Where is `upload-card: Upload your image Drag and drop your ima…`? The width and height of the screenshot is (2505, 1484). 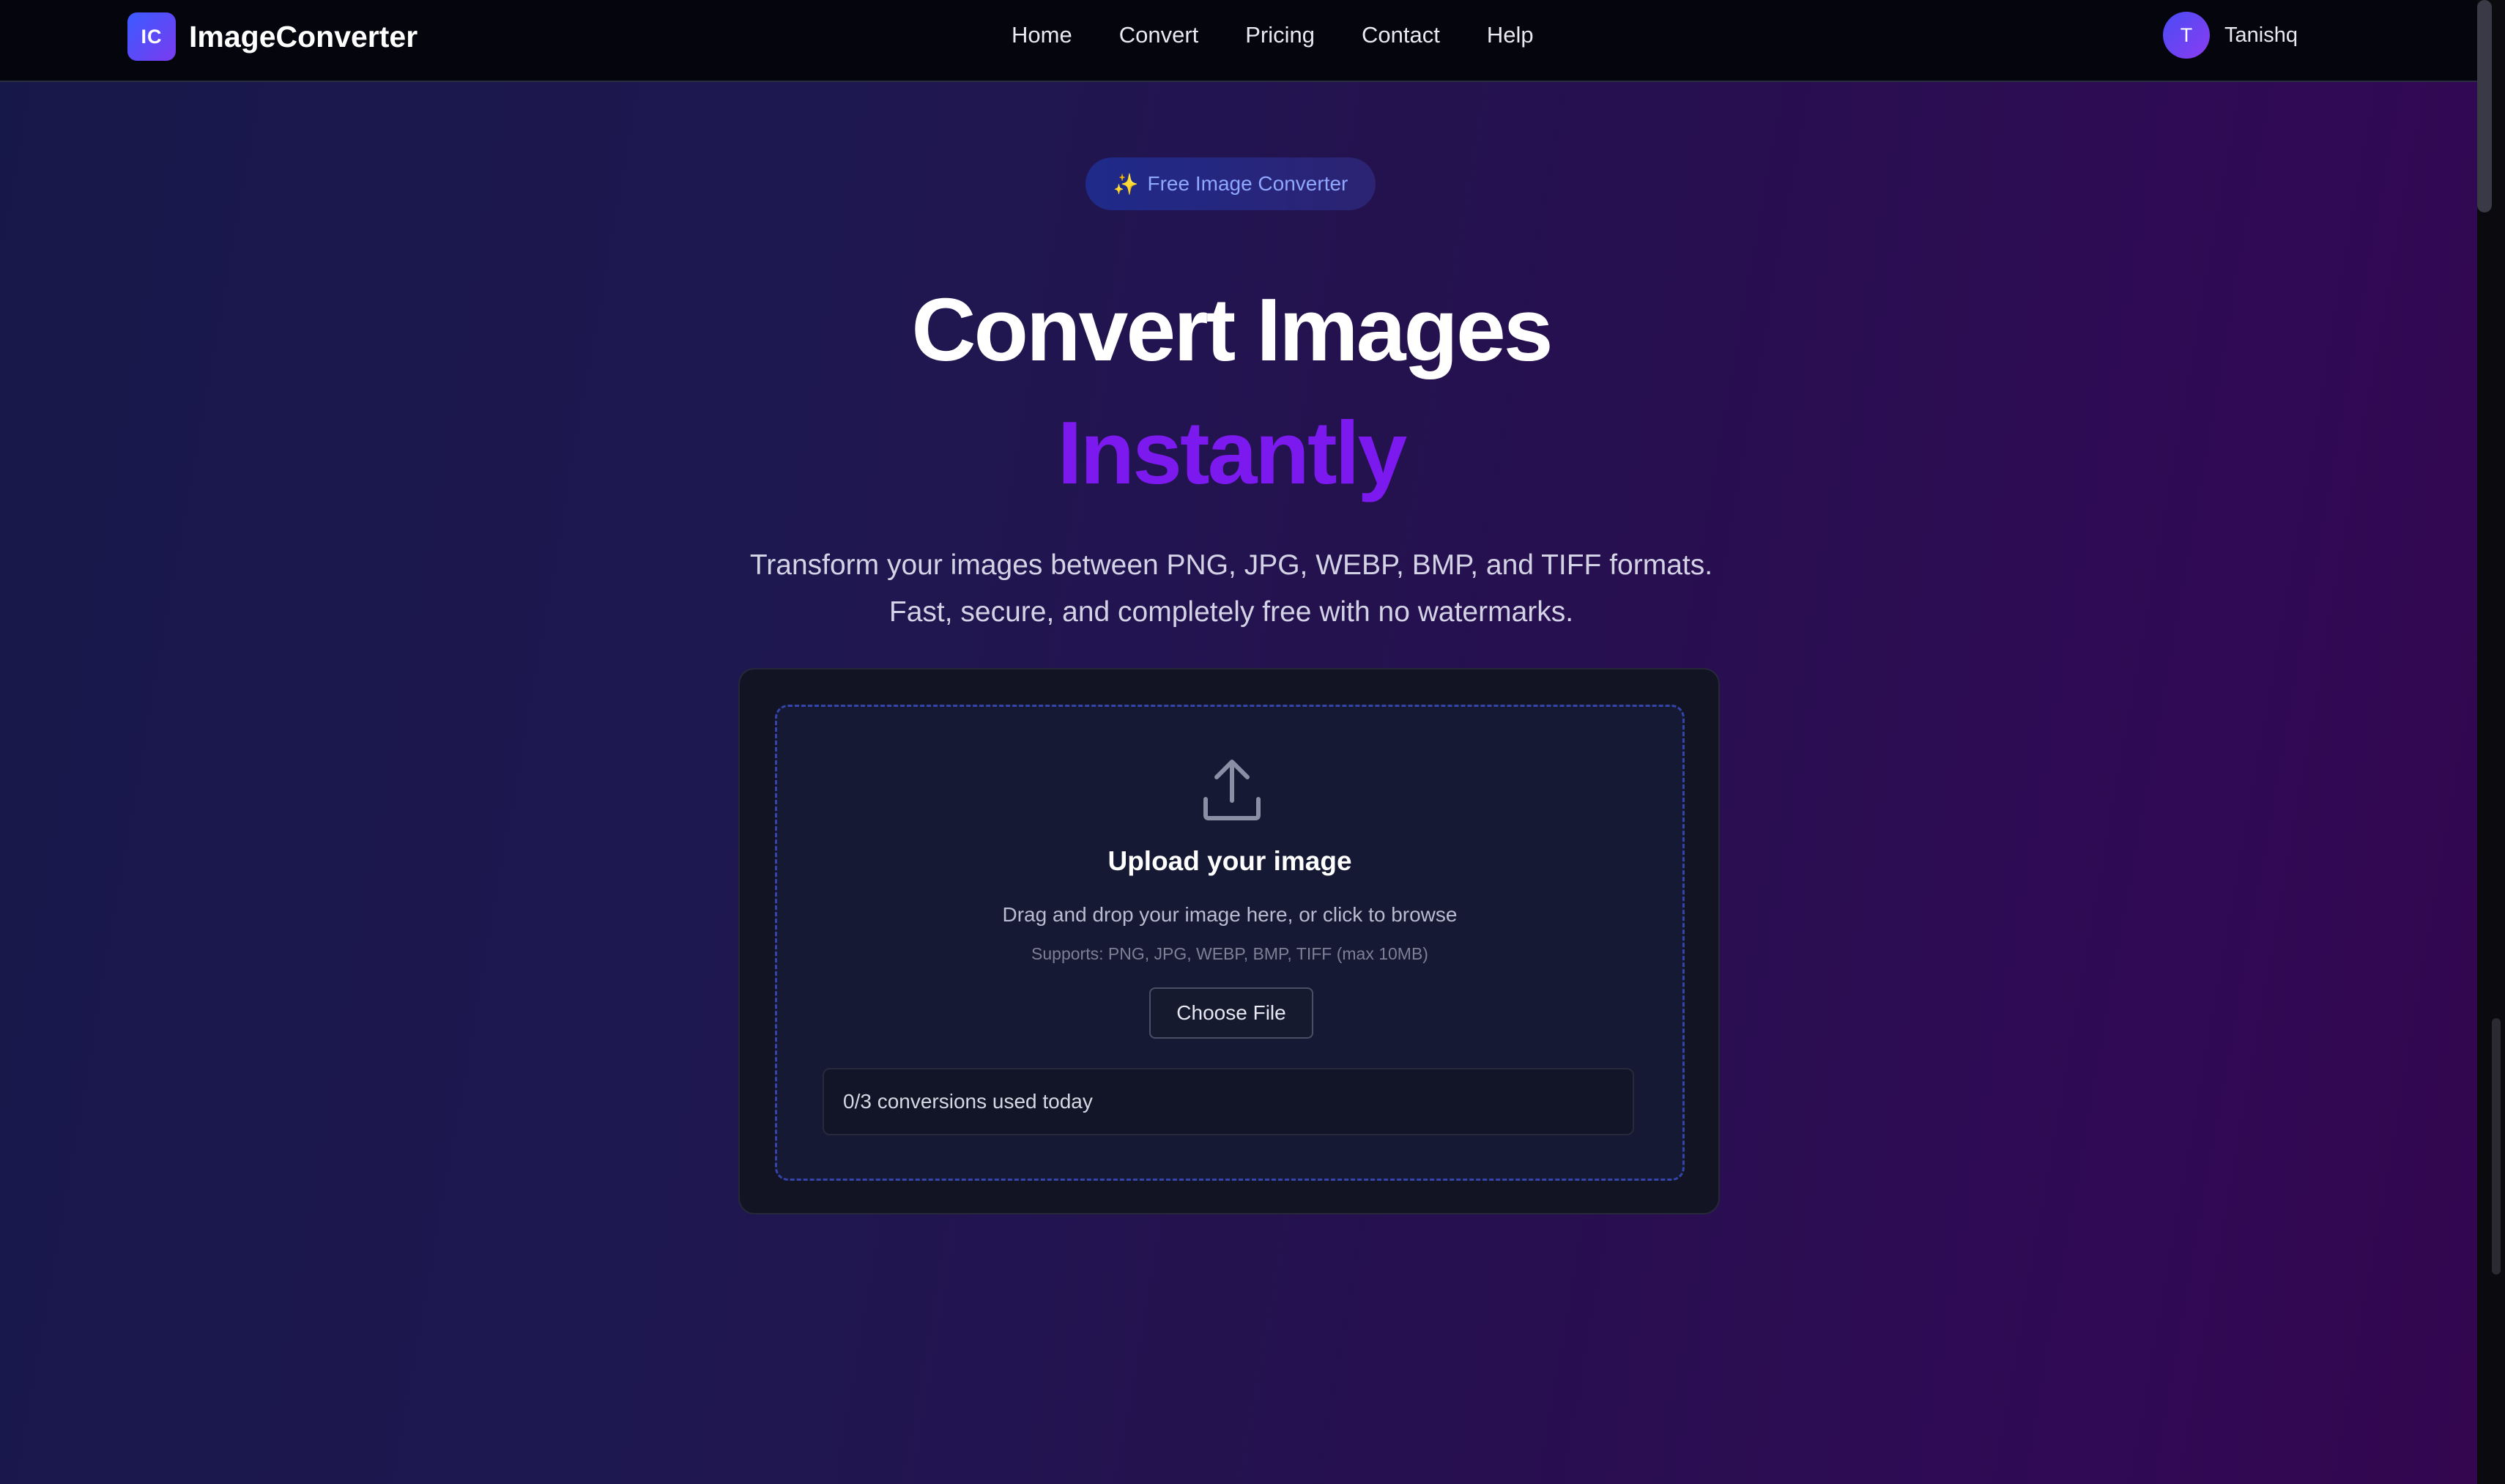 upload-card: Upload your image Drag and drop your ima… is located at coordinates (1229, 941).